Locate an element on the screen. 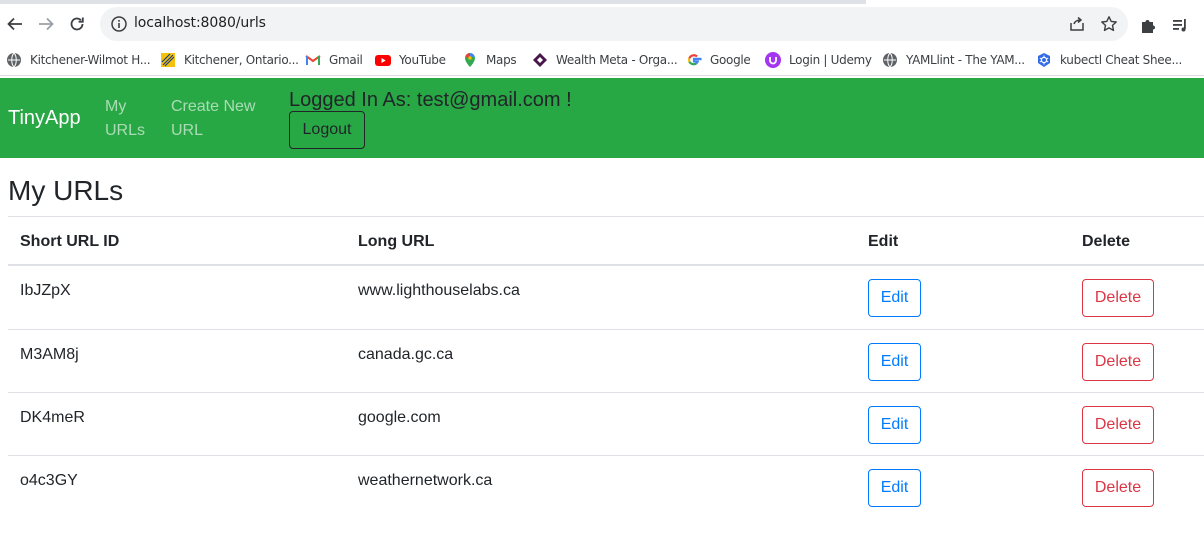 The width and height of the screenshot is (1204, 550). browser-toolbar: localhost:8080/urls is located at coordinates (602, 24).